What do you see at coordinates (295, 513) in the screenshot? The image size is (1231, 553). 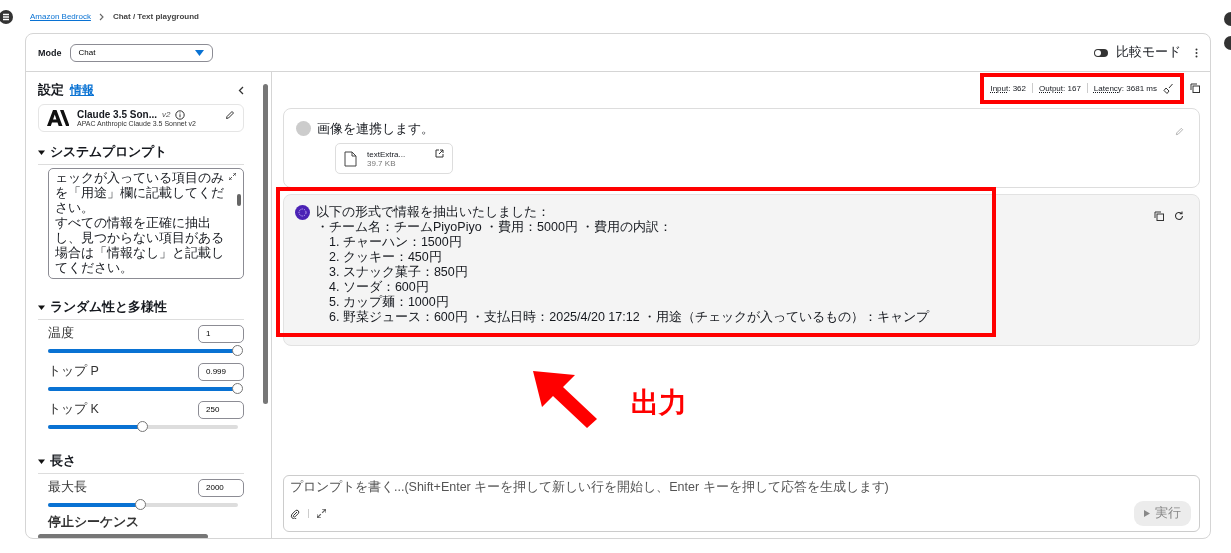 I see `paperclip-icon` at bounding box center [295, 513].